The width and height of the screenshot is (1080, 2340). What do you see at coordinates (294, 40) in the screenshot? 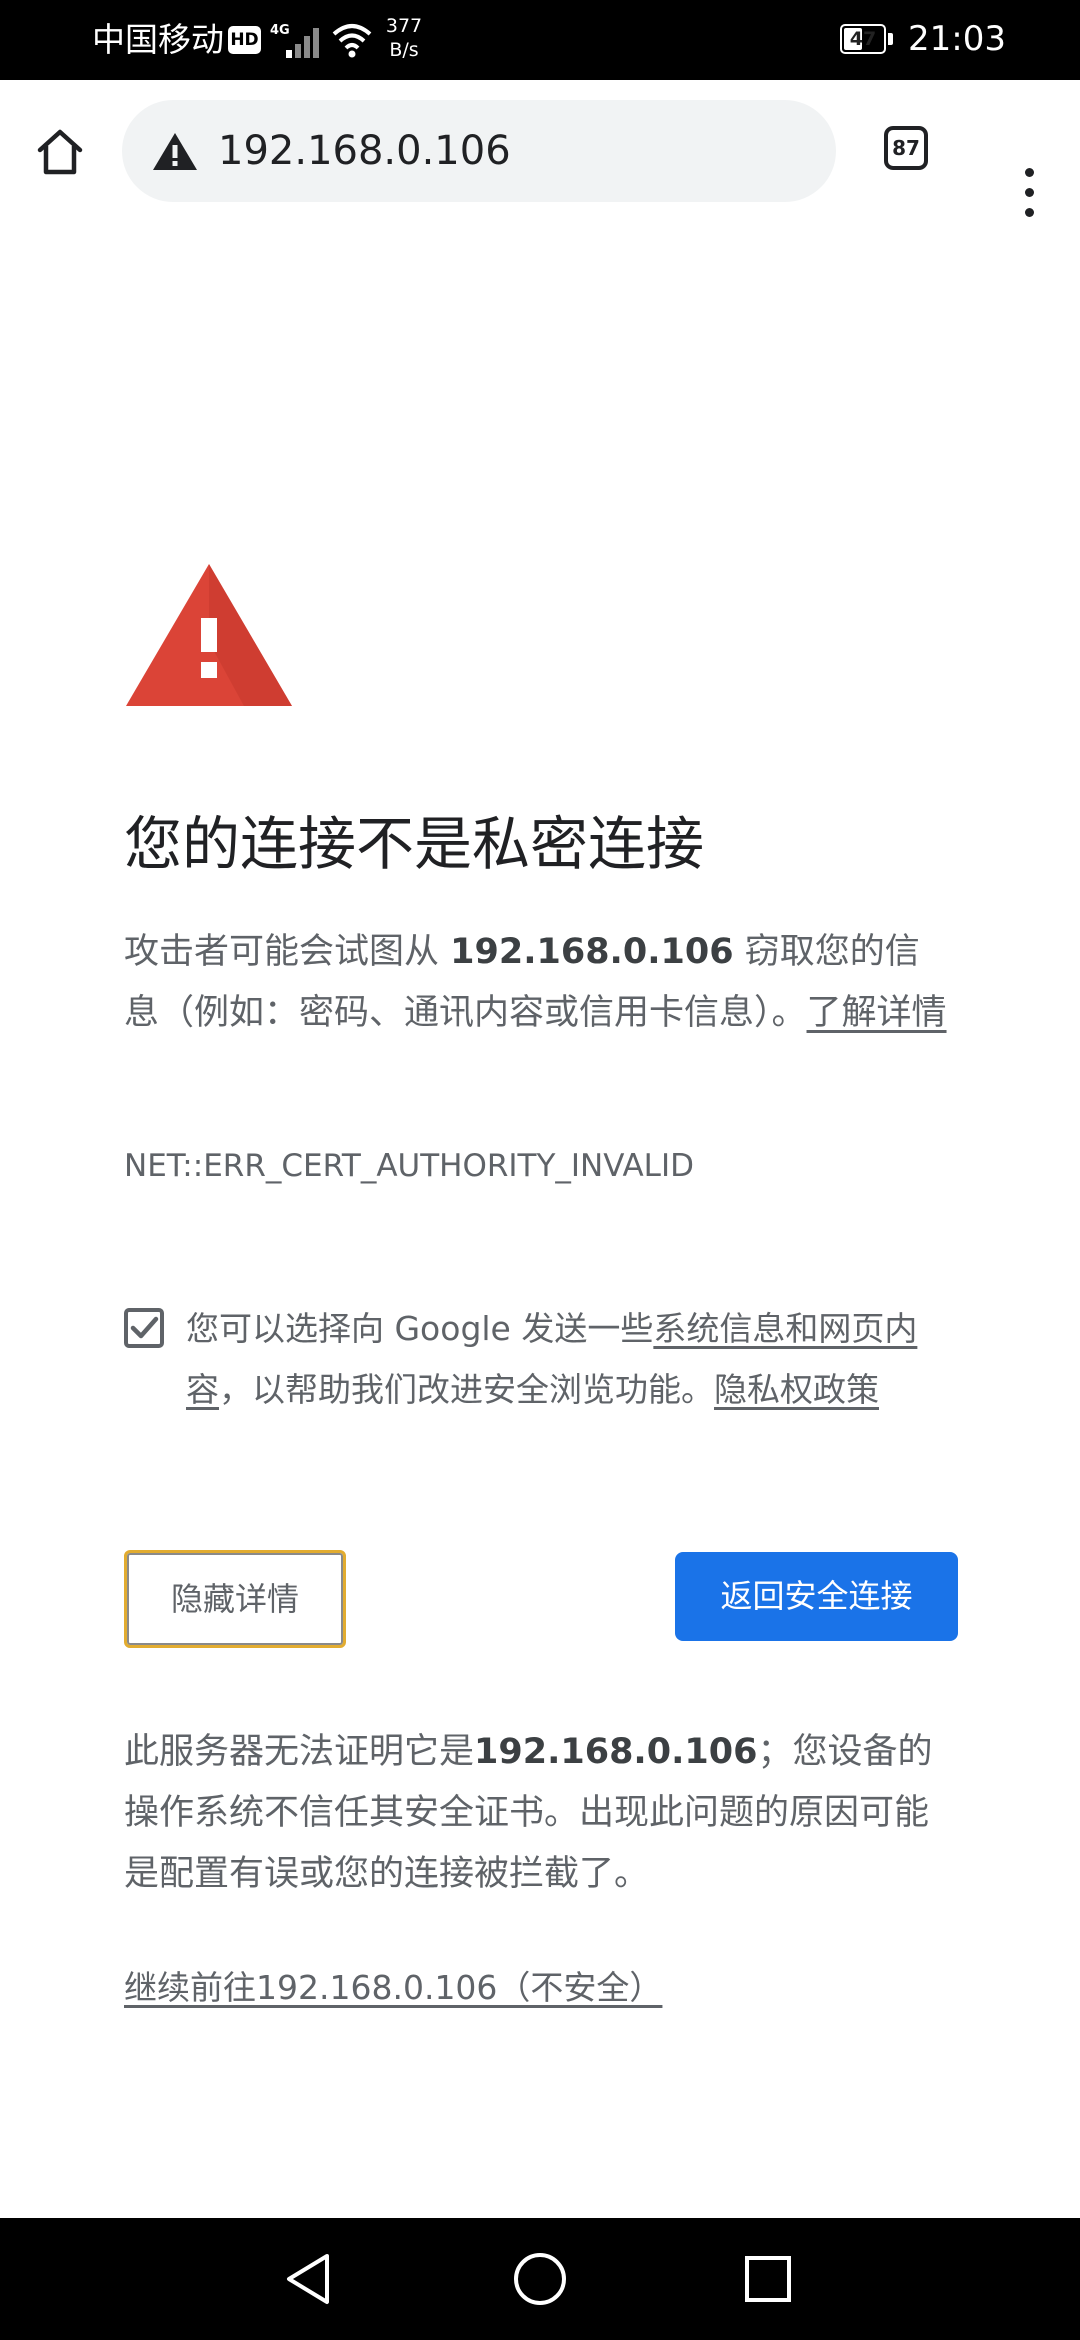
I see `signal-icon: 4G` at bounding box center [294, 40].